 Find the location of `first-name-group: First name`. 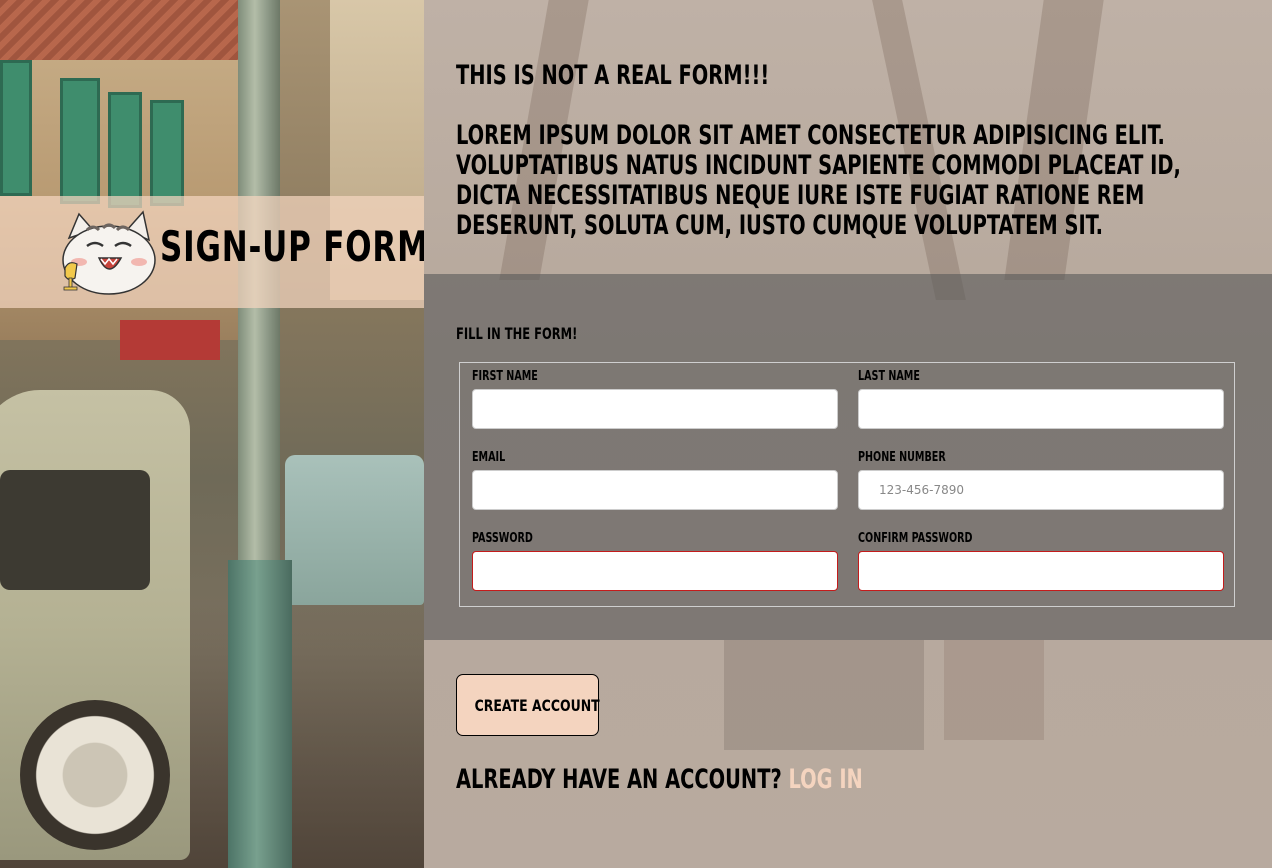

first-name-group: First name is located at coordinates (655, 399).